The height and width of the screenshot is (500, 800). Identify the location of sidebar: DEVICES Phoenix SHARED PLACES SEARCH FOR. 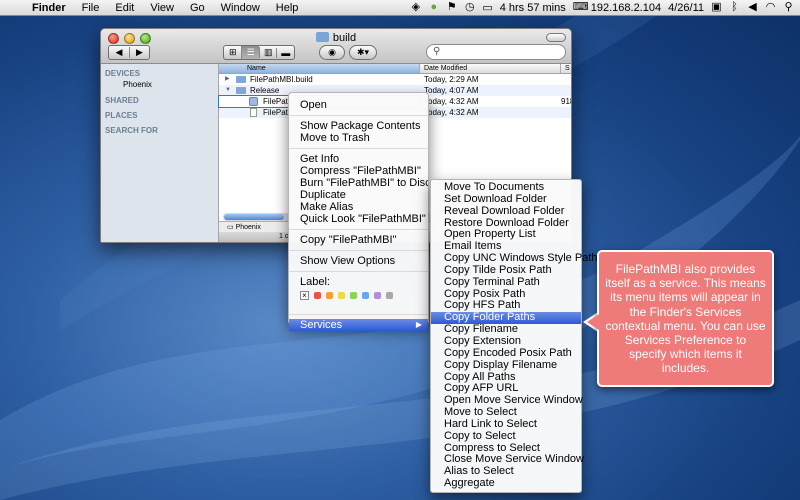
(160, 153).